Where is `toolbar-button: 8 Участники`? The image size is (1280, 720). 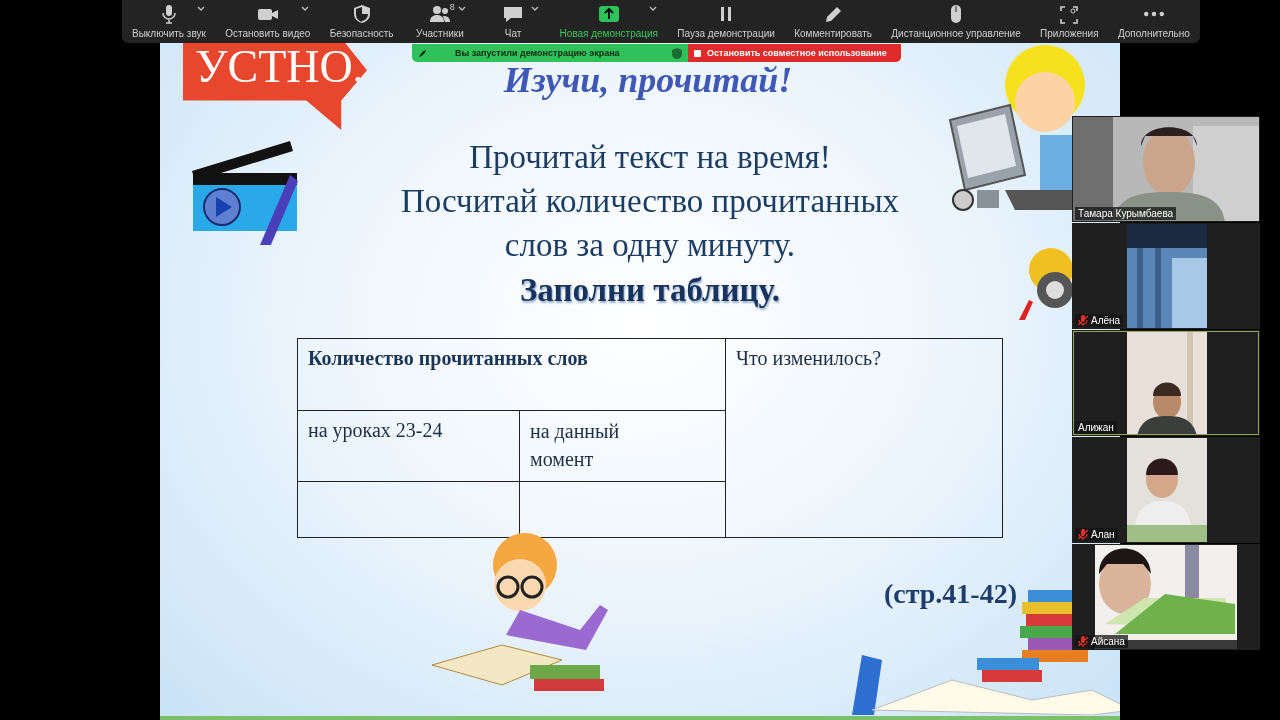 toolbar-button: 8 Участники is located at coordinates (439, 21).